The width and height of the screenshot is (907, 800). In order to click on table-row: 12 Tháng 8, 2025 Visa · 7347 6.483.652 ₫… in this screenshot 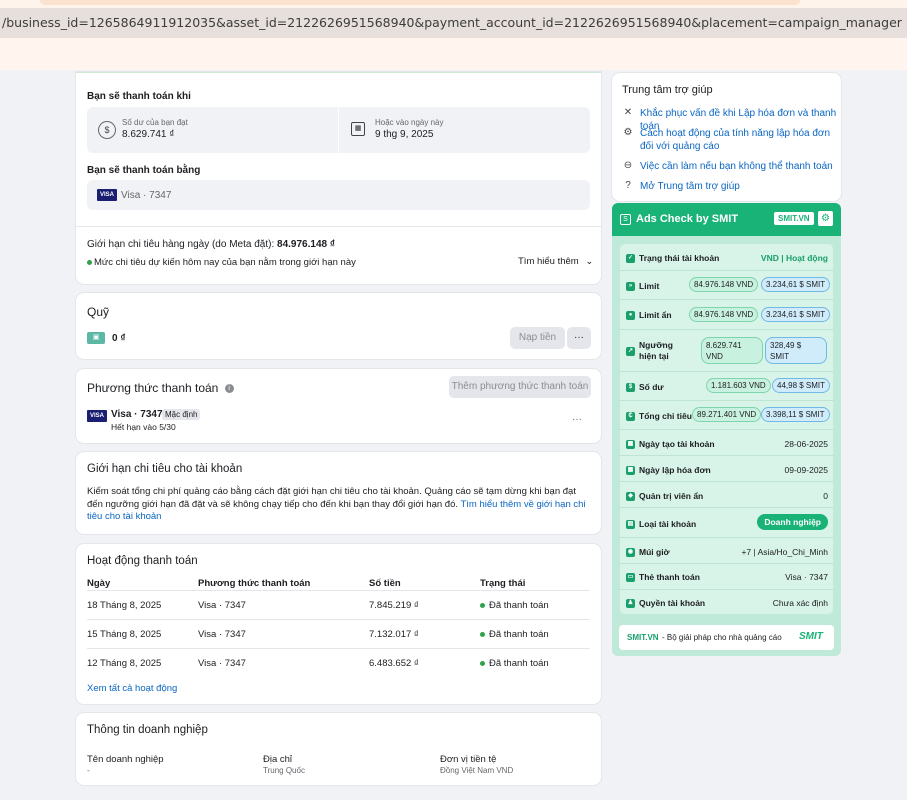, I will do `click(338, 663)`.